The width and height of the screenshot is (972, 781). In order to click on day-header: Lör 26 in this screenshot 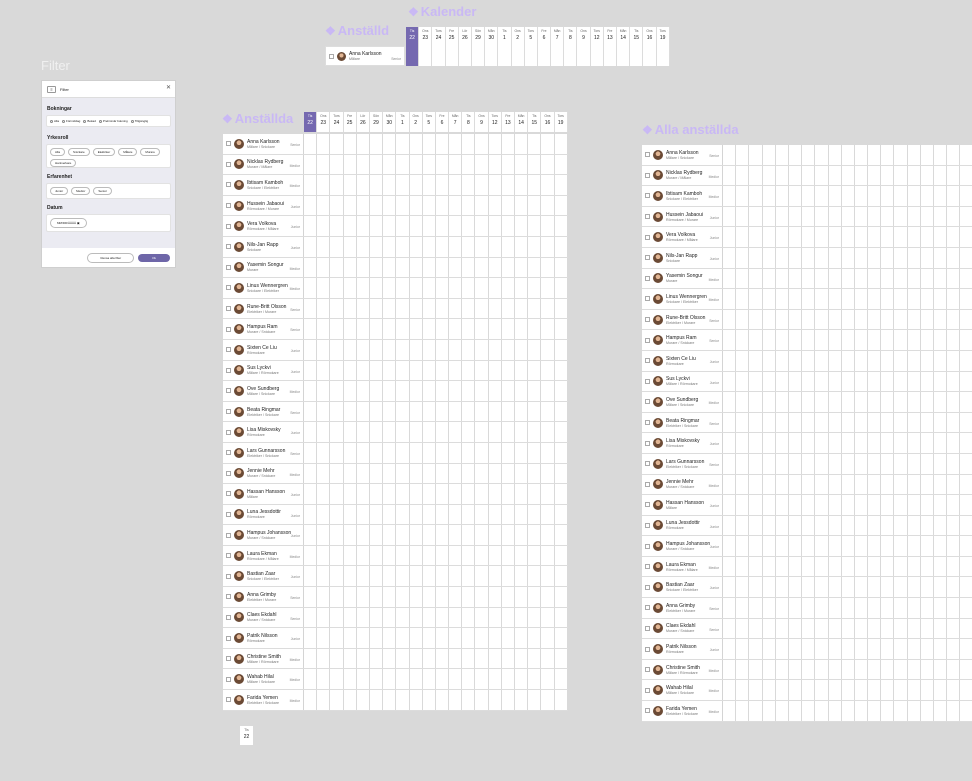, I will do `click(465, 46)`.